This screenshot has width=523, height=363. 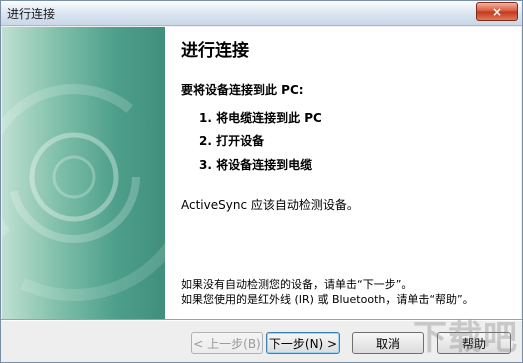 What do you see at coordinates (242, 90) in the screenshot?
I see `intro-text: 要将设备连接到此 PC:` at bounding box center [242, 90].